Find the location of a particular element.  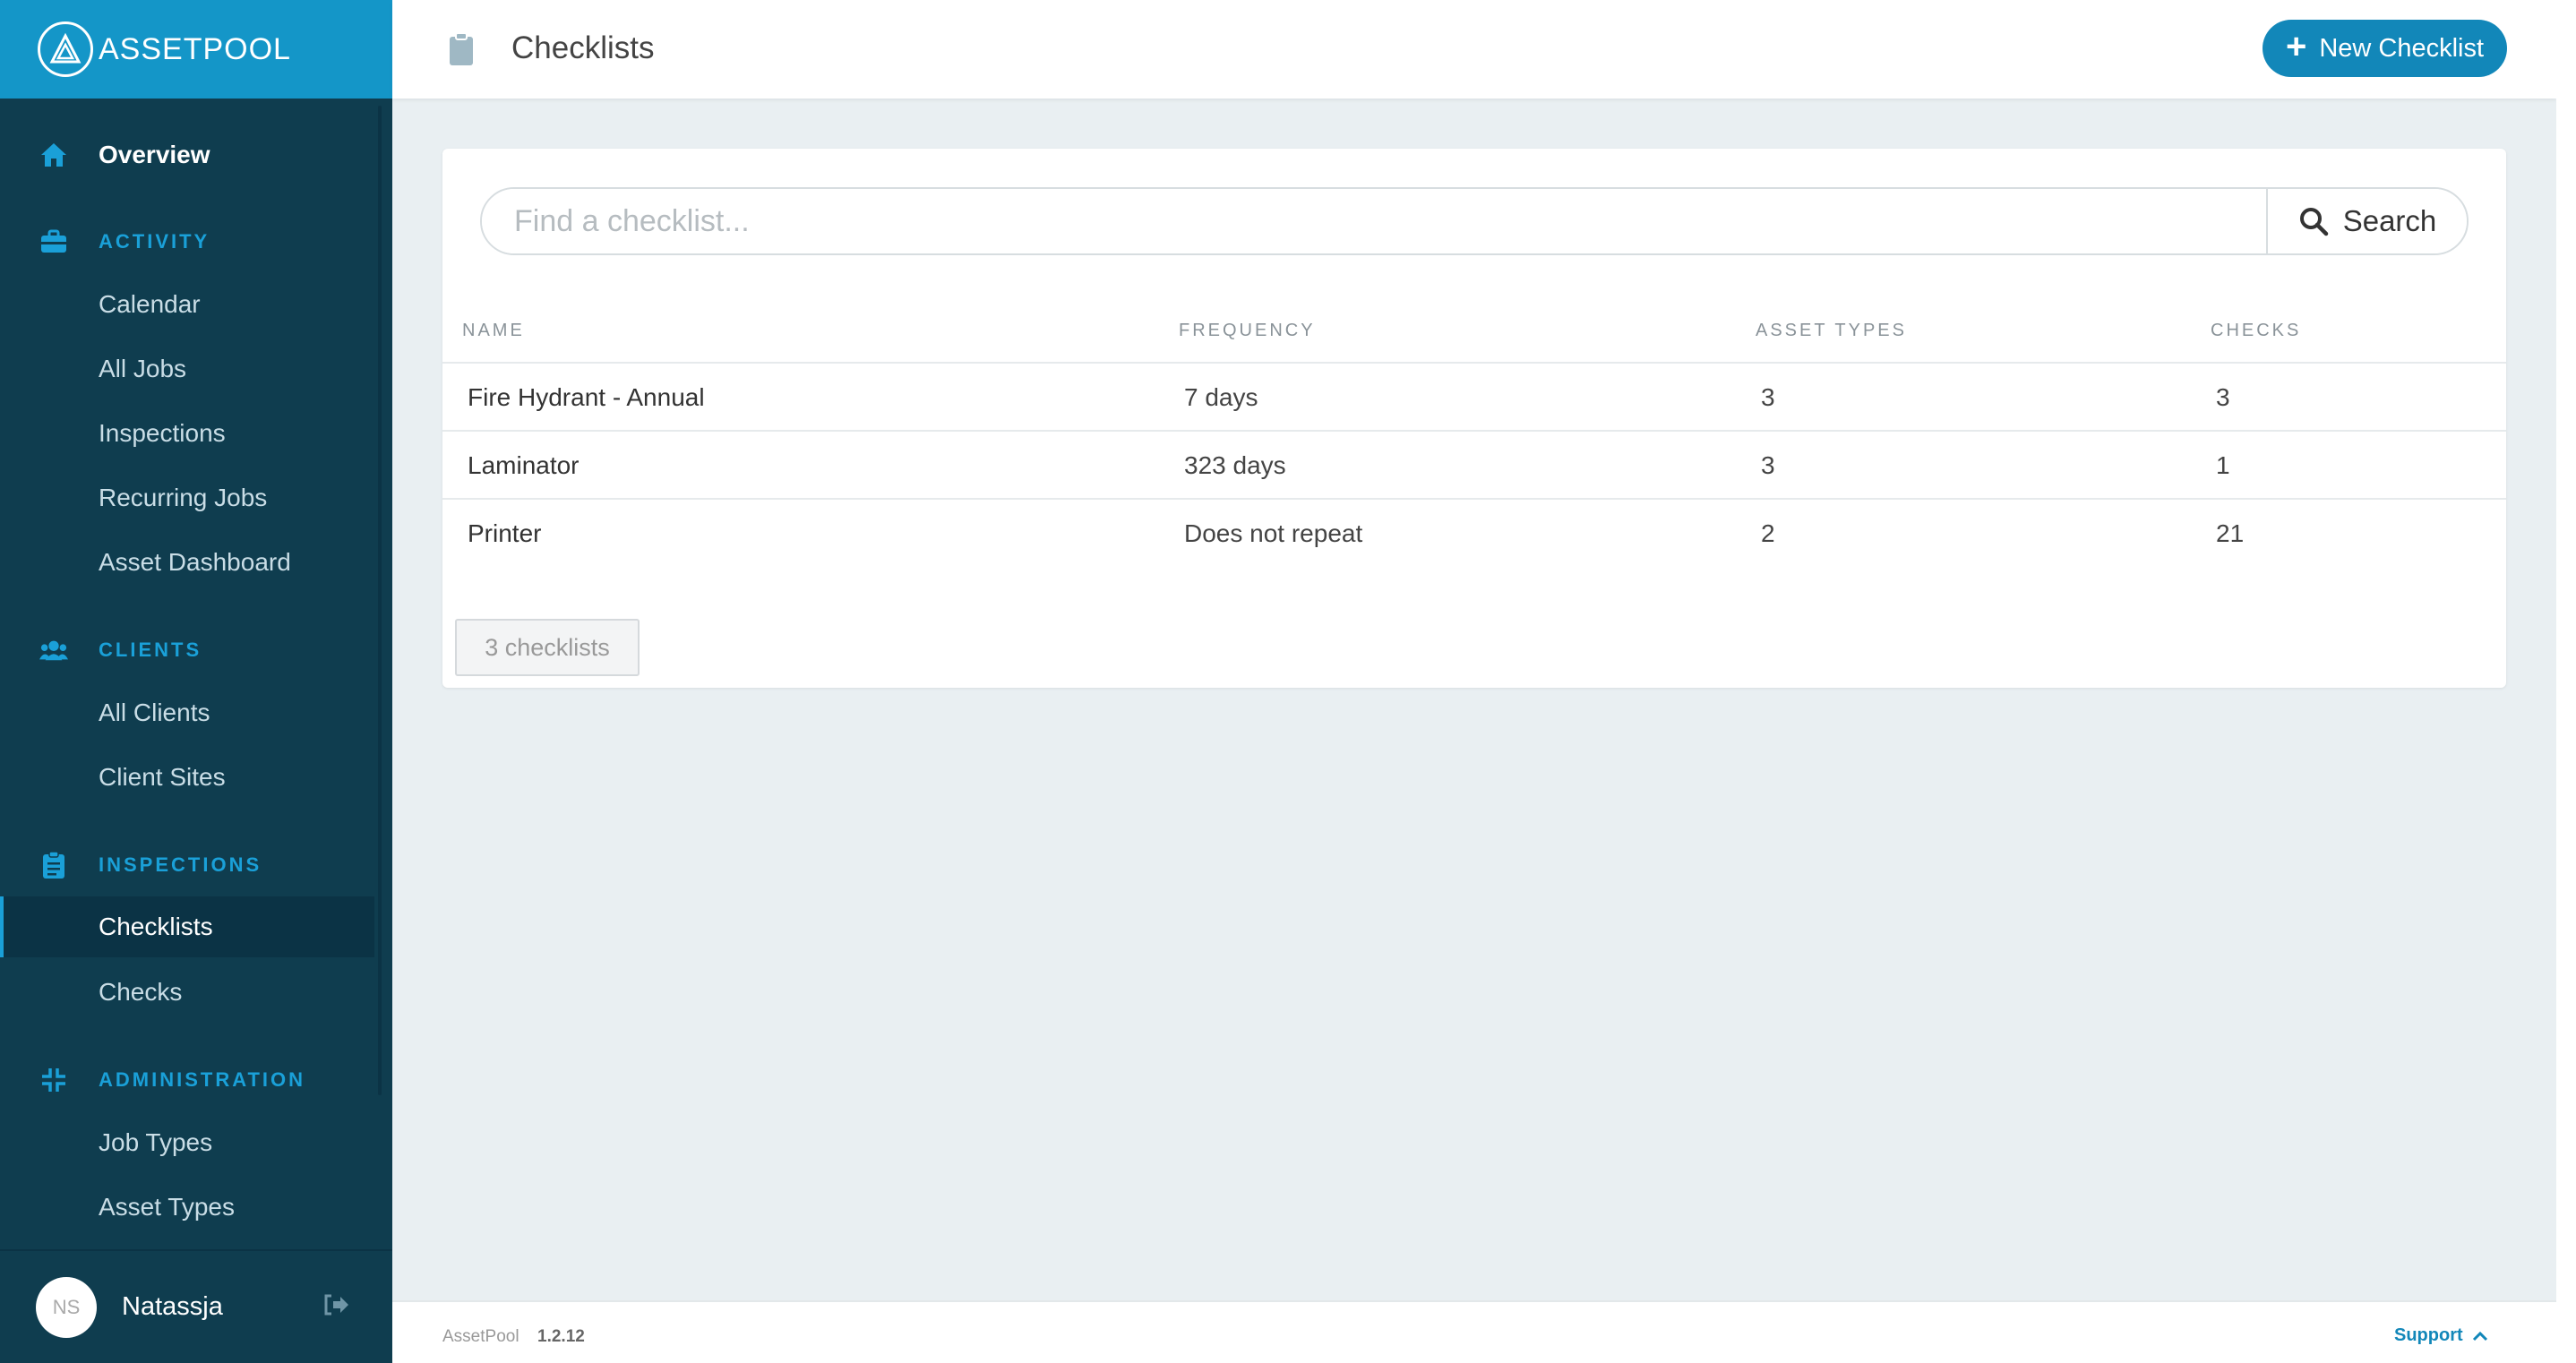

column-header-checks: CHECKS is located at coordinates (2256, 331).